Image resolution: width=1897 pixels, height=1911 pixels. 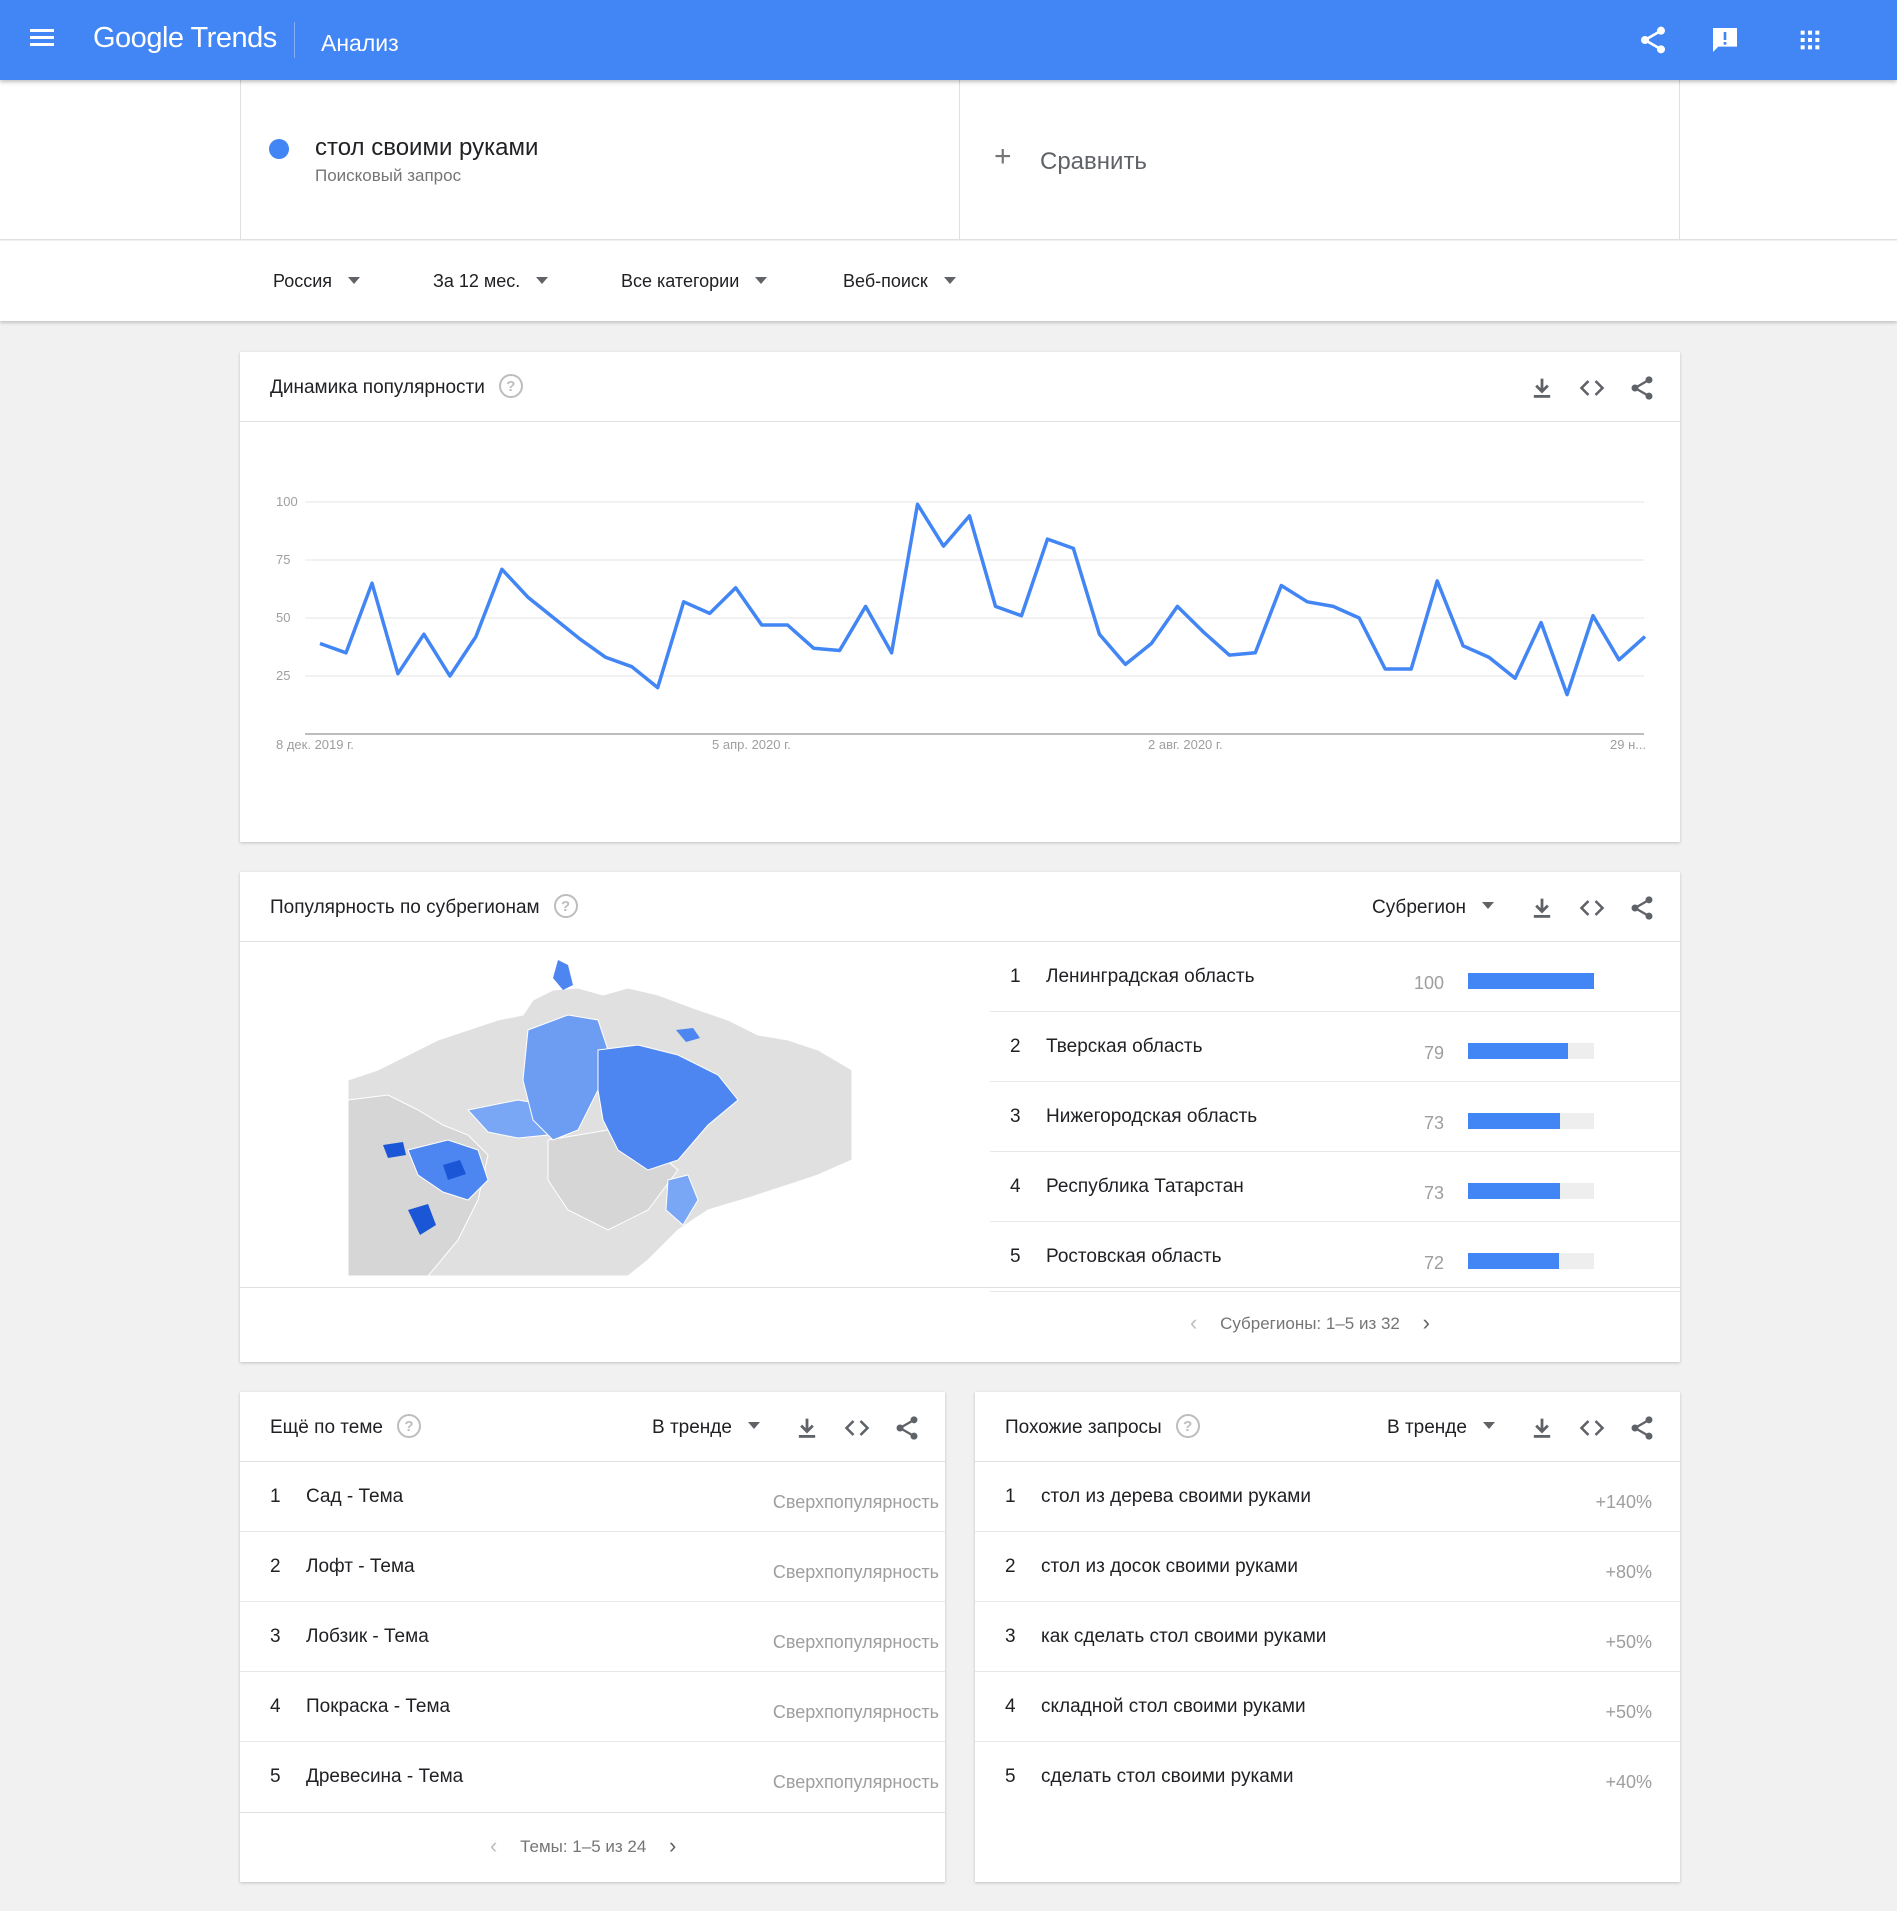 What do you see at coordinates (583, 1847) in the screenshot?
I see `topics-pager-label: Темы: 1–5 из 24` at bounding box center [583, 1847].